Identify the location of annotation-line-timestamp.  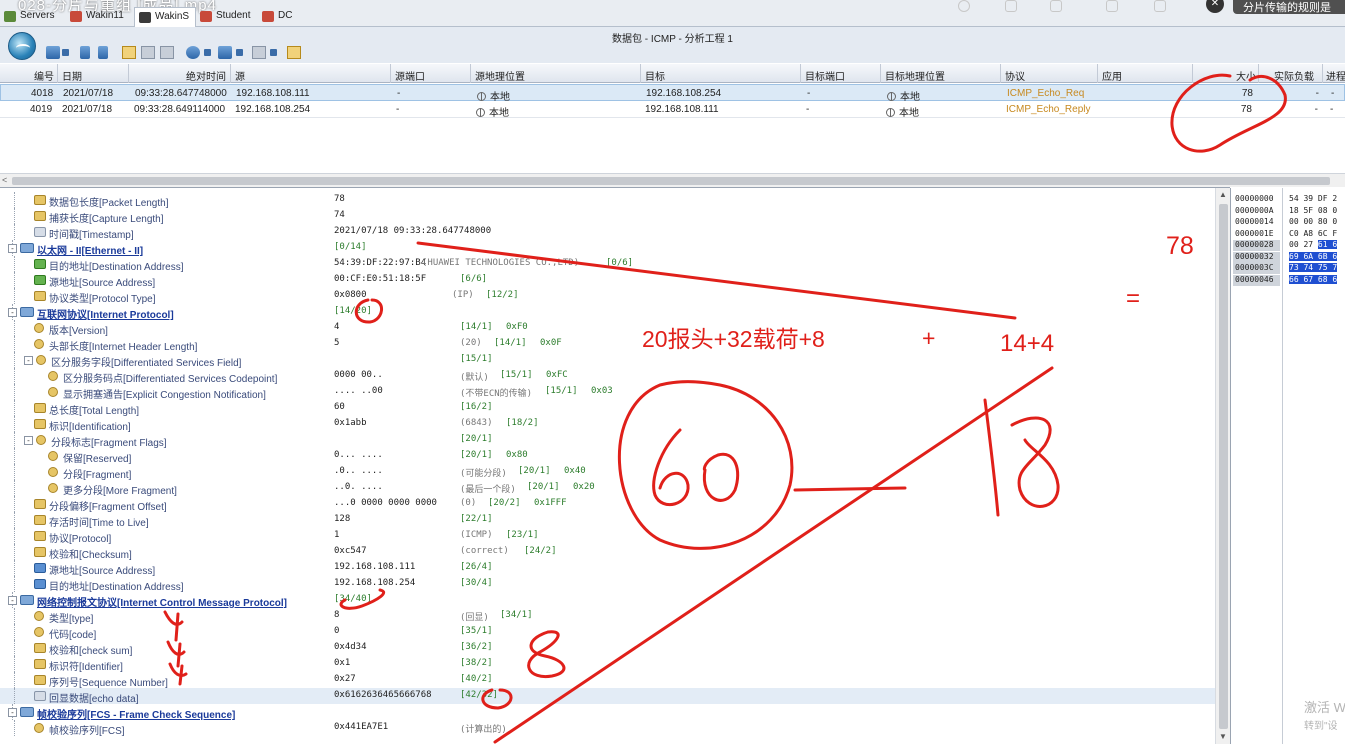
(716, 280).